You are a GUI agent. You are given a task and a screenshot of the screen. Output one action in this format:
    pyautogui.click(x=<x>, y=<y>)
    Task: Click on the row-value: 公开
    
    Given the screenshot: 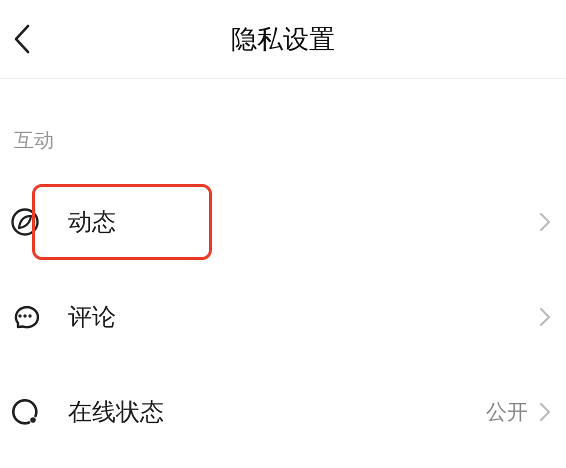 What is the action you would take?
    pyautogui.click(x=507, y=412)
    